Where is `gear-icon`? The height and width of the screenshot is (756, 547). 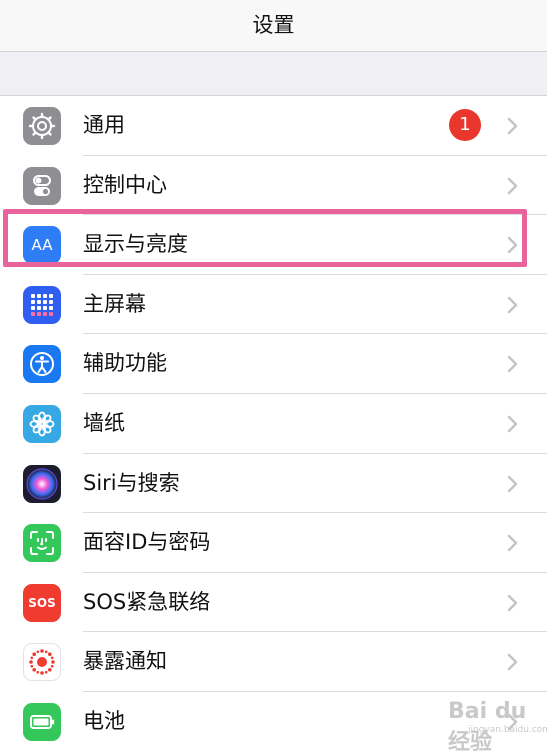 gear-icon is located at coordinates (42, 126).